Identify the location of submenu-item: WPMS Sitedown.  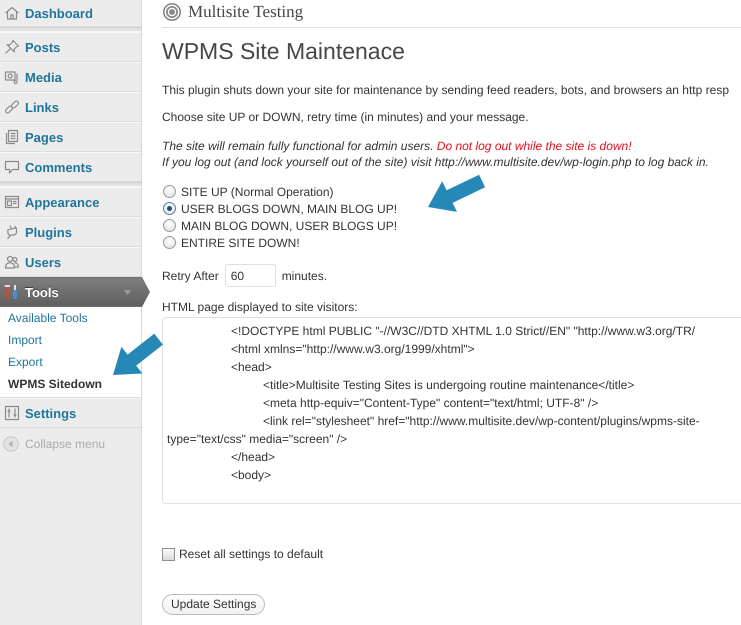
(55, 384).